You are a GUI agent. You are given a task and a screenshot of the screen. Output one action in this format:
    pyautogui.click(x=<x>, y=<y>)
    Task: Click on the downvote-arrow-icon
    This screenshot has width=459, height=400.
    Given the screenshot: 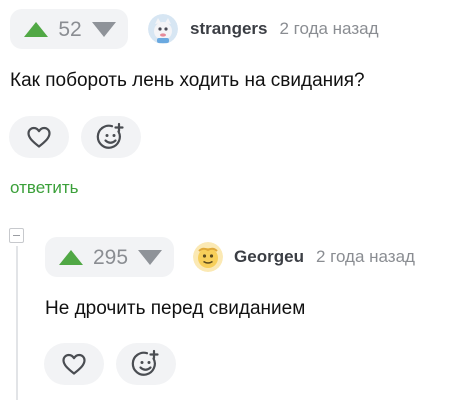 What is the action you would take?
    pyautogui.click(x=104, y=29)
    